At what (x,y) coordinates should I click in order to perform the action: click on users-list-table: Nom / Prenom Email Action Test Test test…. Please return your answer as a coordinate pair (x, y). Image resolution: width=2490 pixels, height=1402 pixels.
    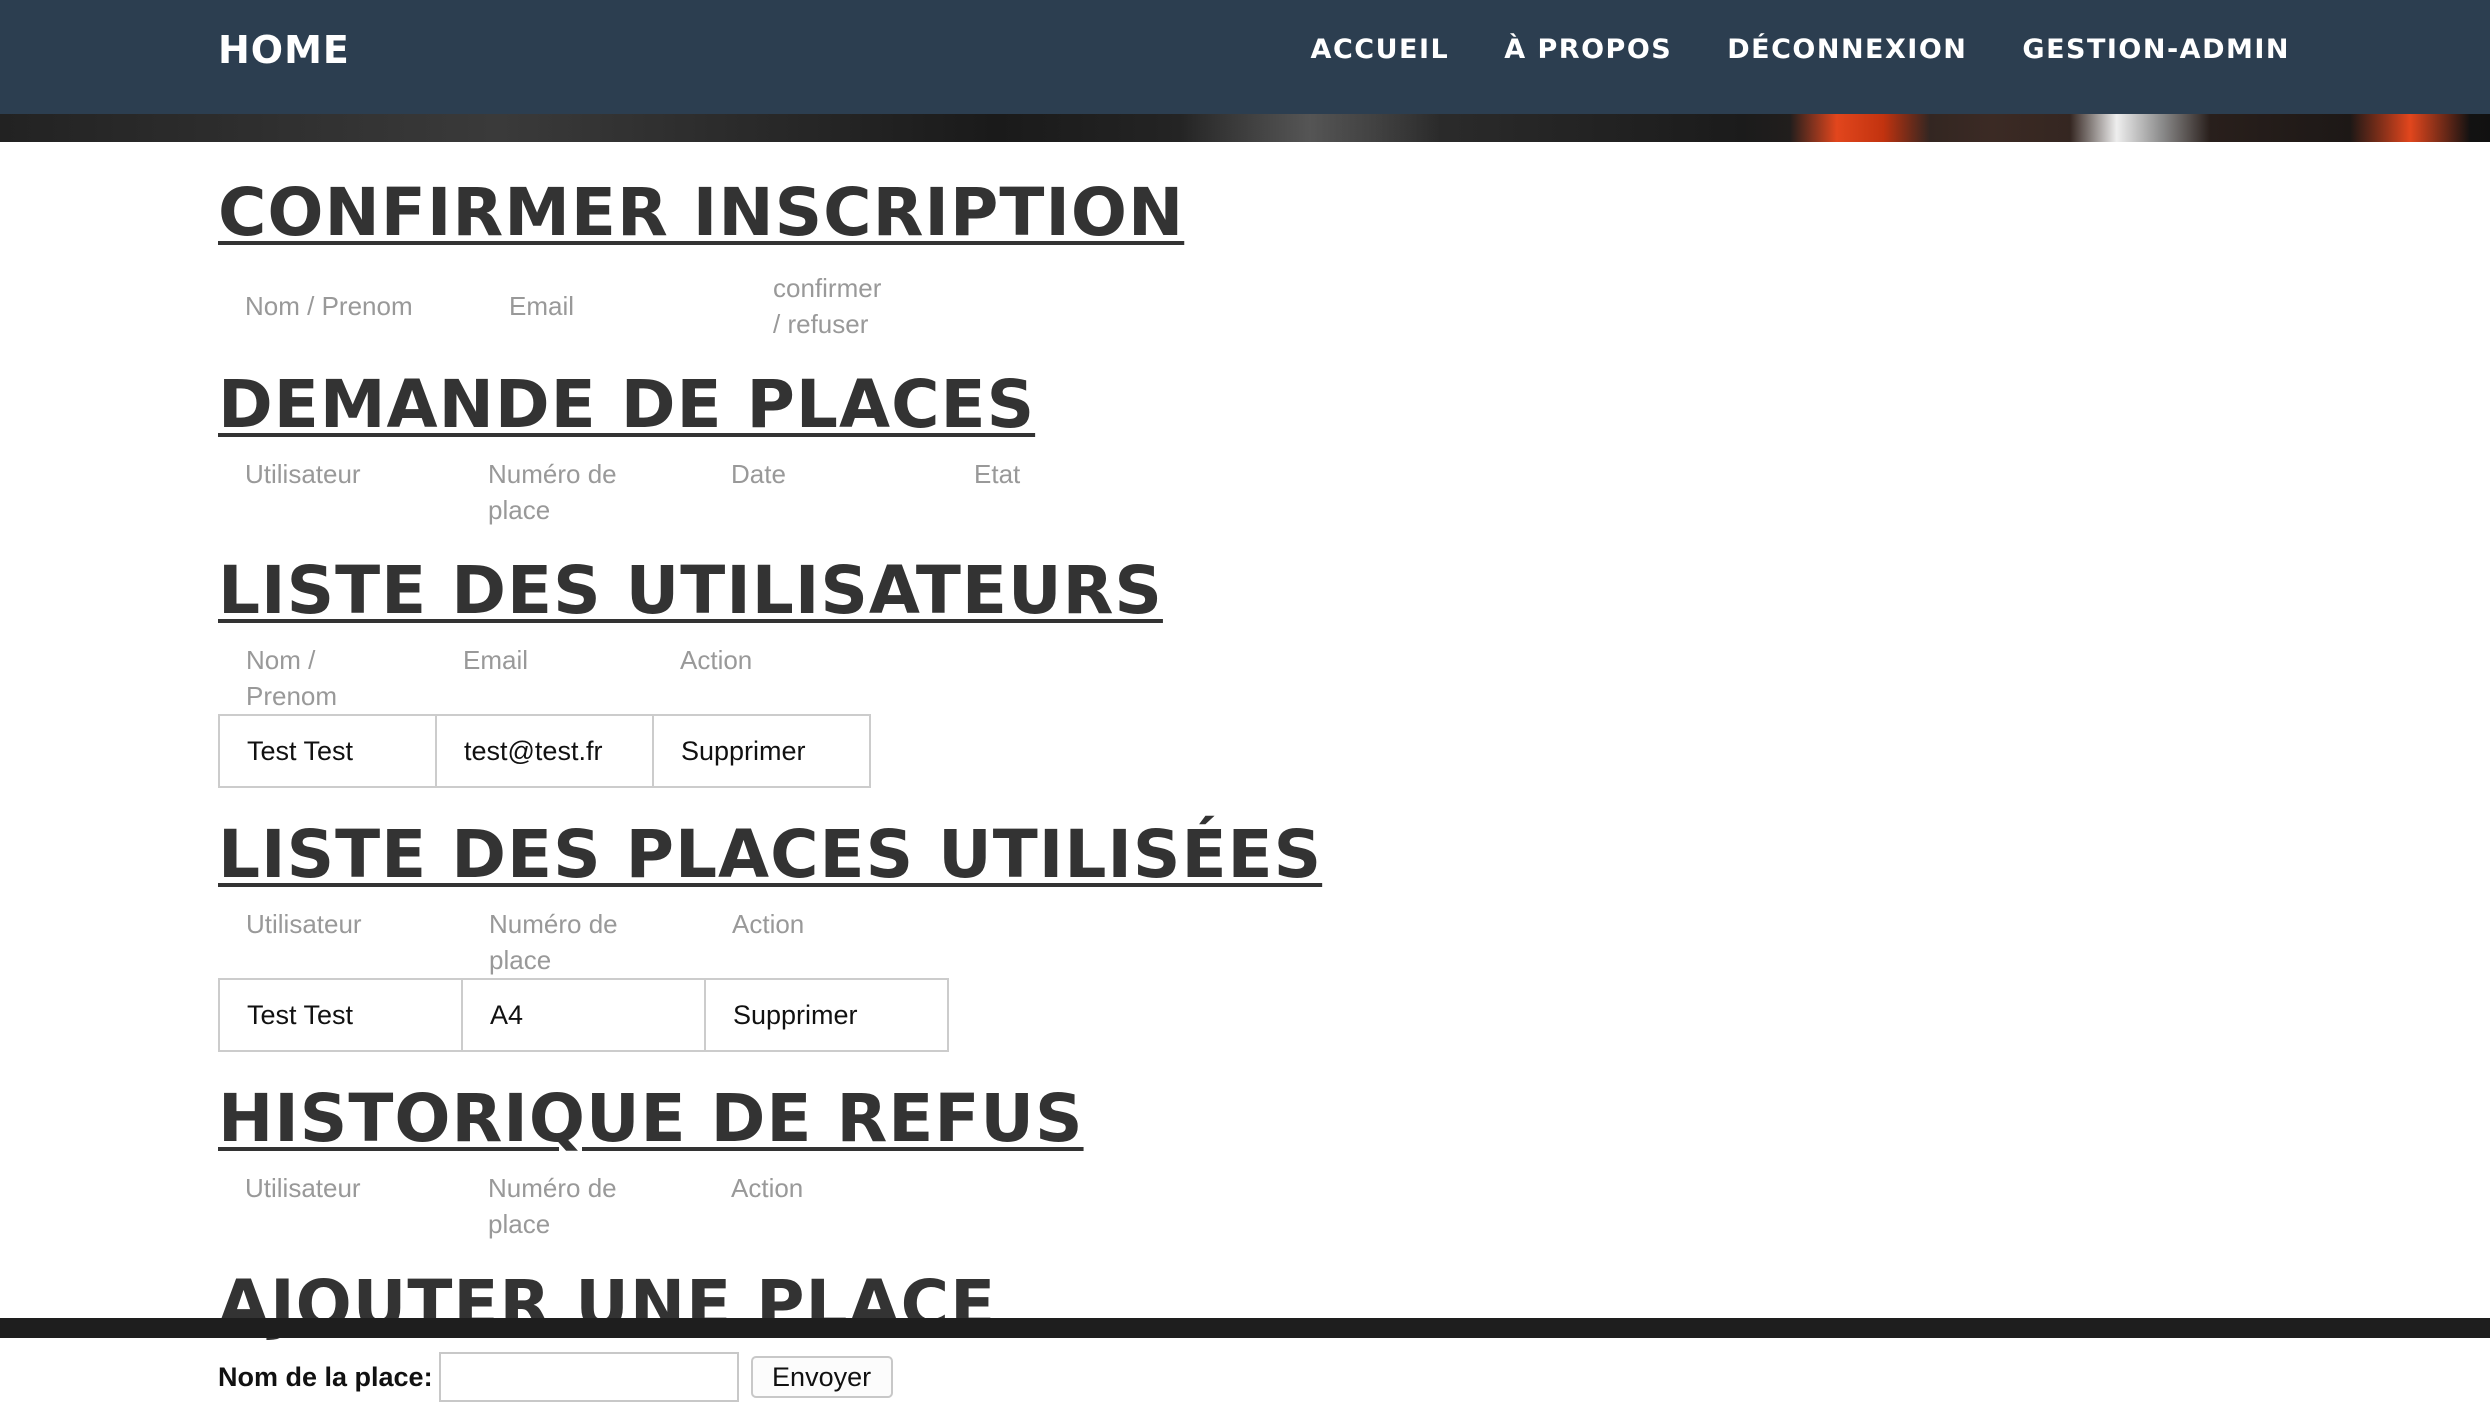
    Looking at the image, I should click on (544, 715).